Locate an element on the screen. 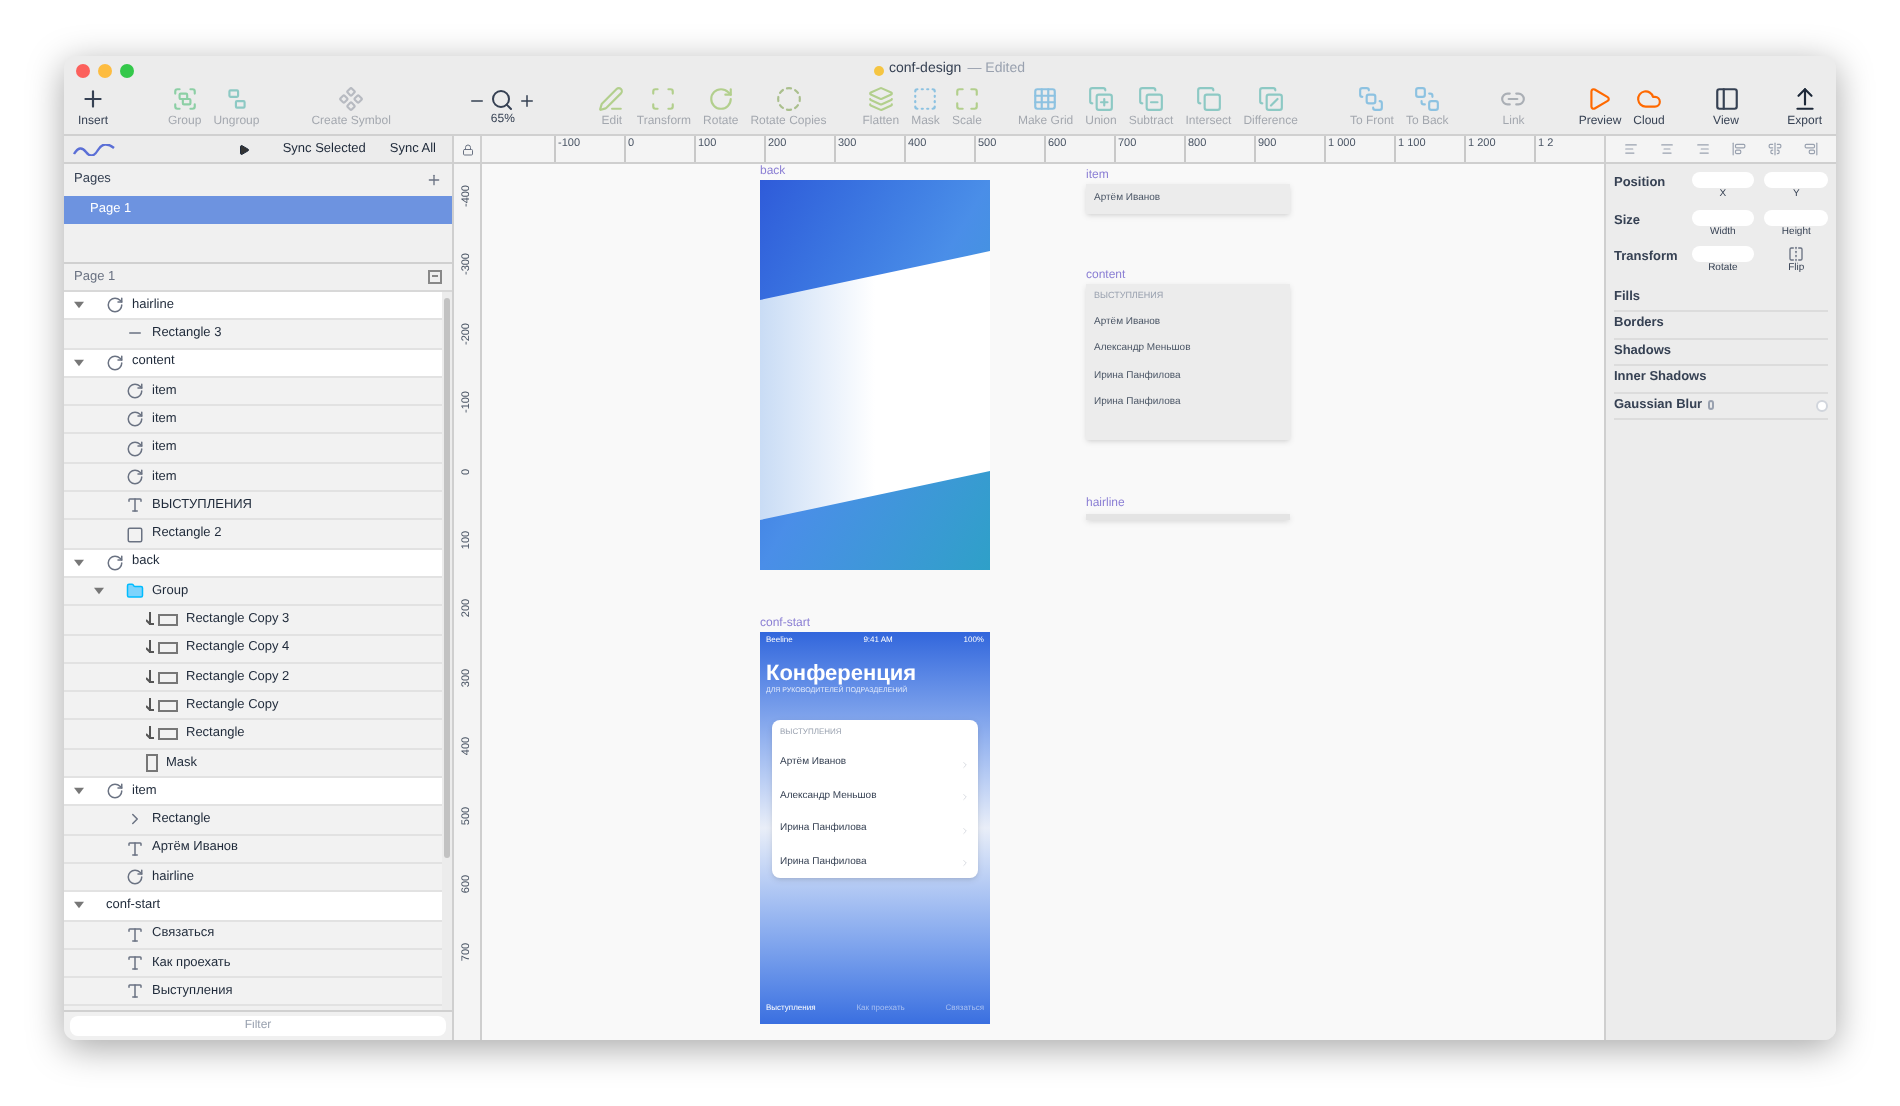  difference-icon is located at coordinates (1270, 99).